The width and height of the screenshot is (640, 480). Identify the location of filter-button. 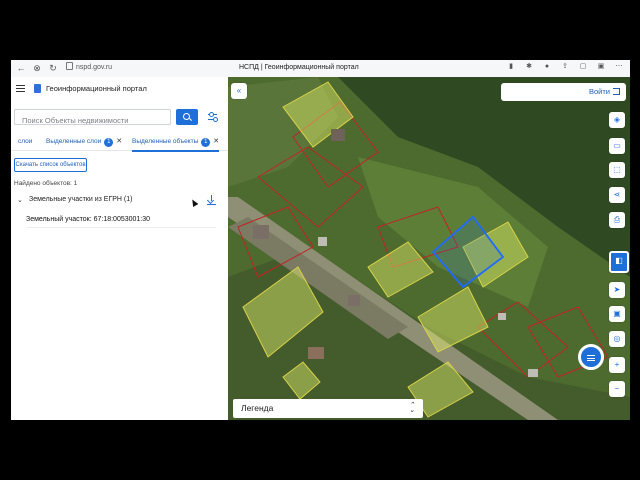
(213, 117).